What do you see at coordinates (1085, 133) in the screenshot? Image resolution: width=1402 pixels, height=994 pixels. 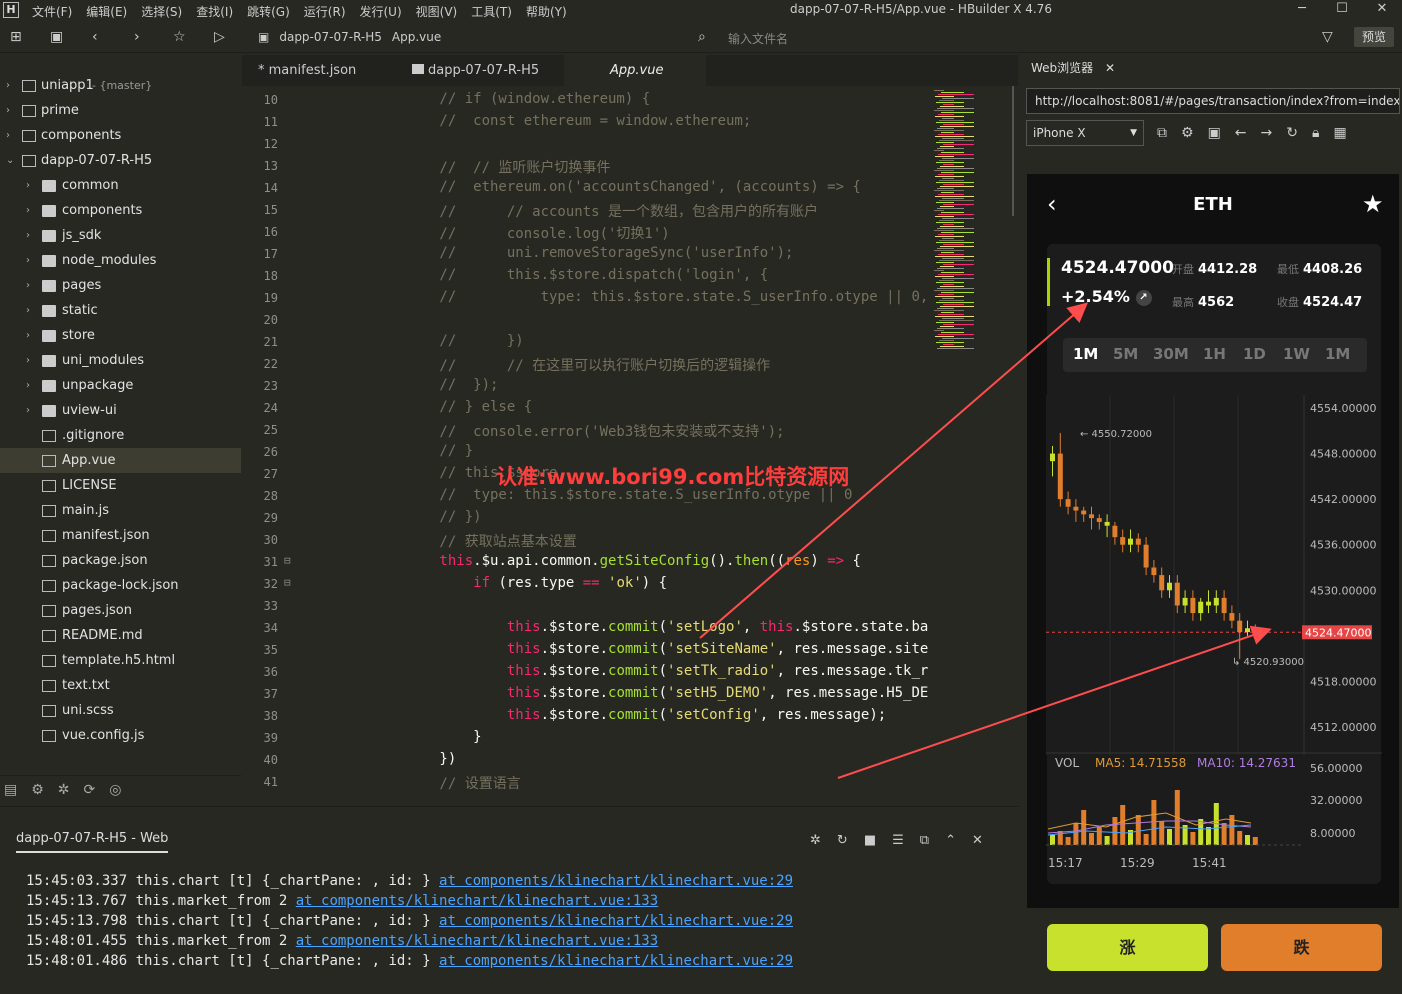 I see `device-select: iPhone X ▼` at bounding box center [1085, 133].